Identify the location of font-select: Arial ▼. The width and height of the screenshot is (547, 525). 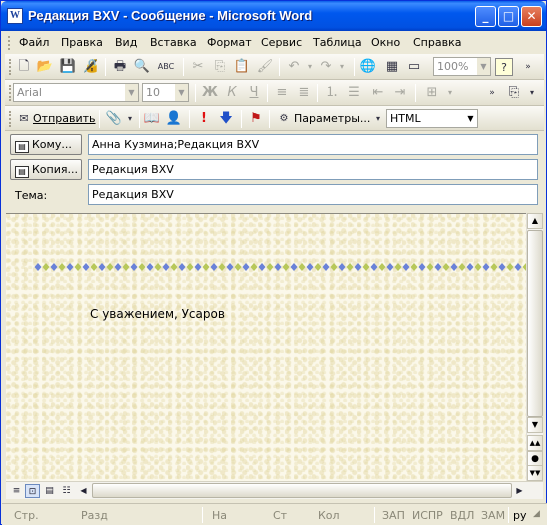
(76, 92).